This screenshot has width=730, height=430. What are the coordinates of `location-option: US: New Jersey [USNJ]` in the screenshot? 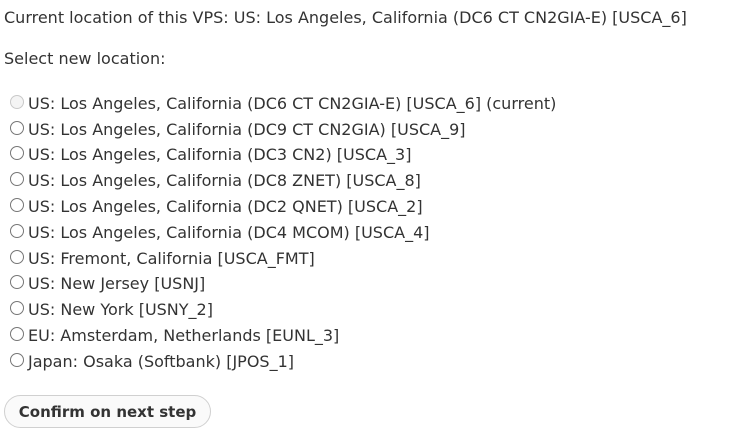 It's located at (283, 285).